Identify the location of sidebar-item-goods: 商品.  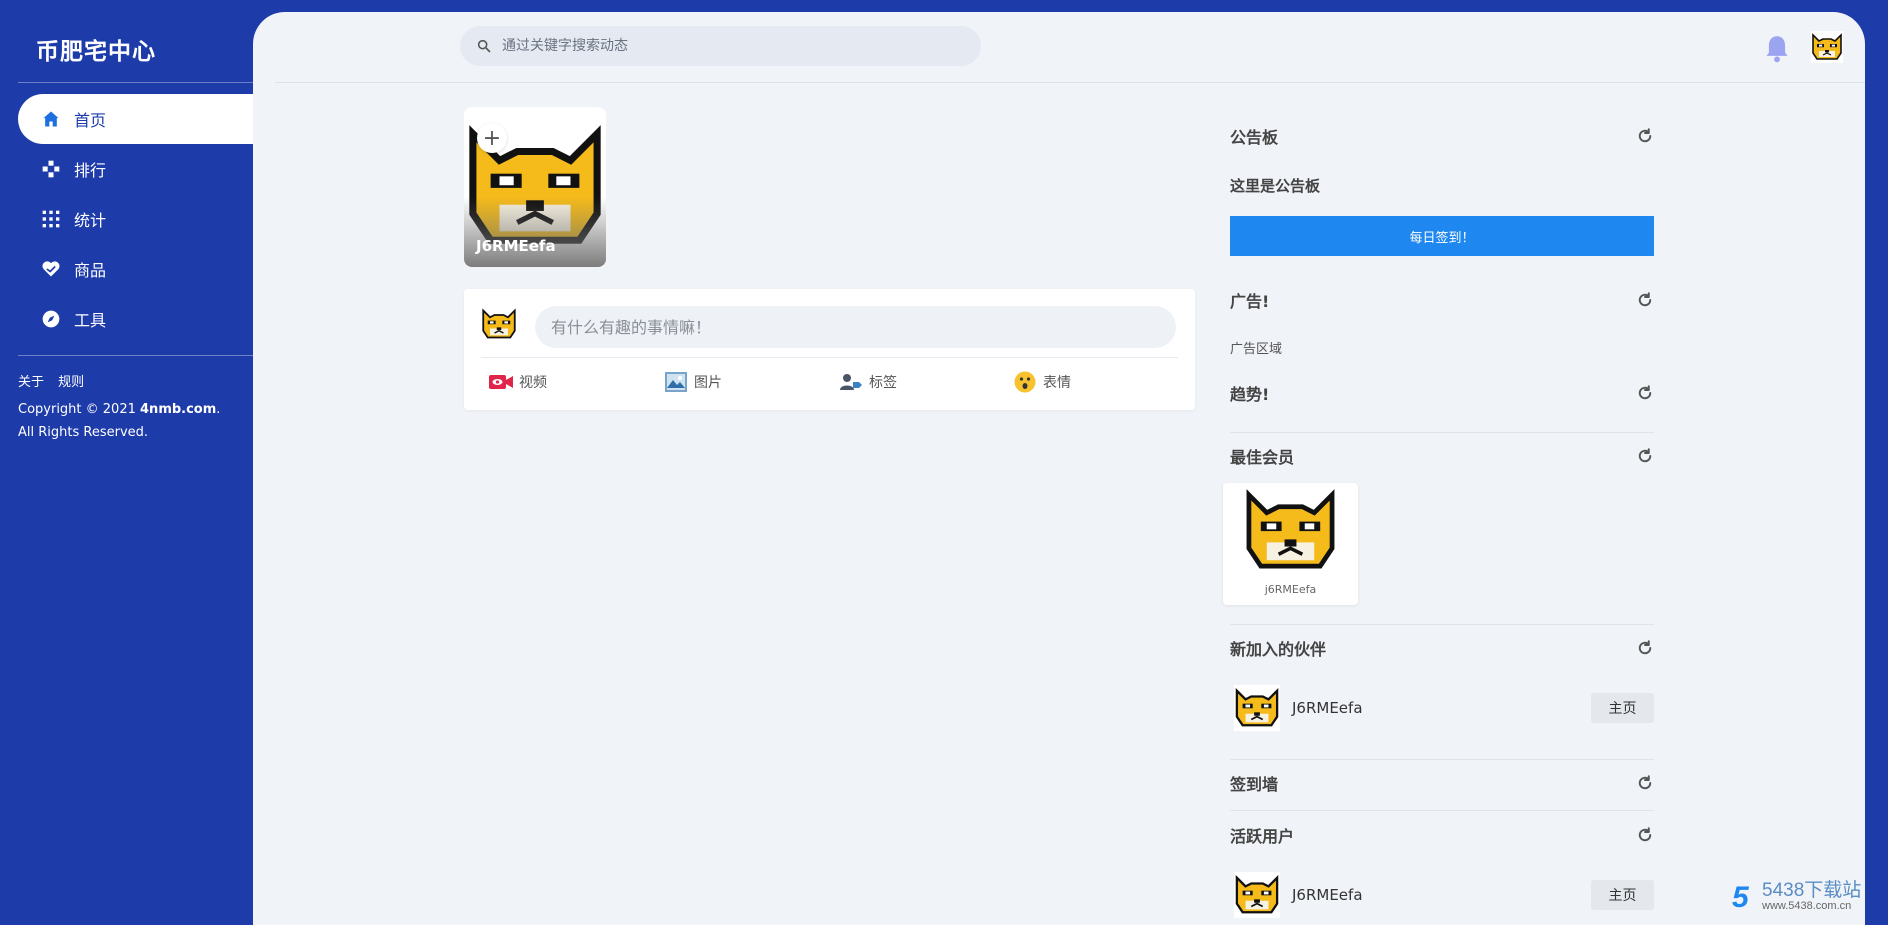
(135, 269).